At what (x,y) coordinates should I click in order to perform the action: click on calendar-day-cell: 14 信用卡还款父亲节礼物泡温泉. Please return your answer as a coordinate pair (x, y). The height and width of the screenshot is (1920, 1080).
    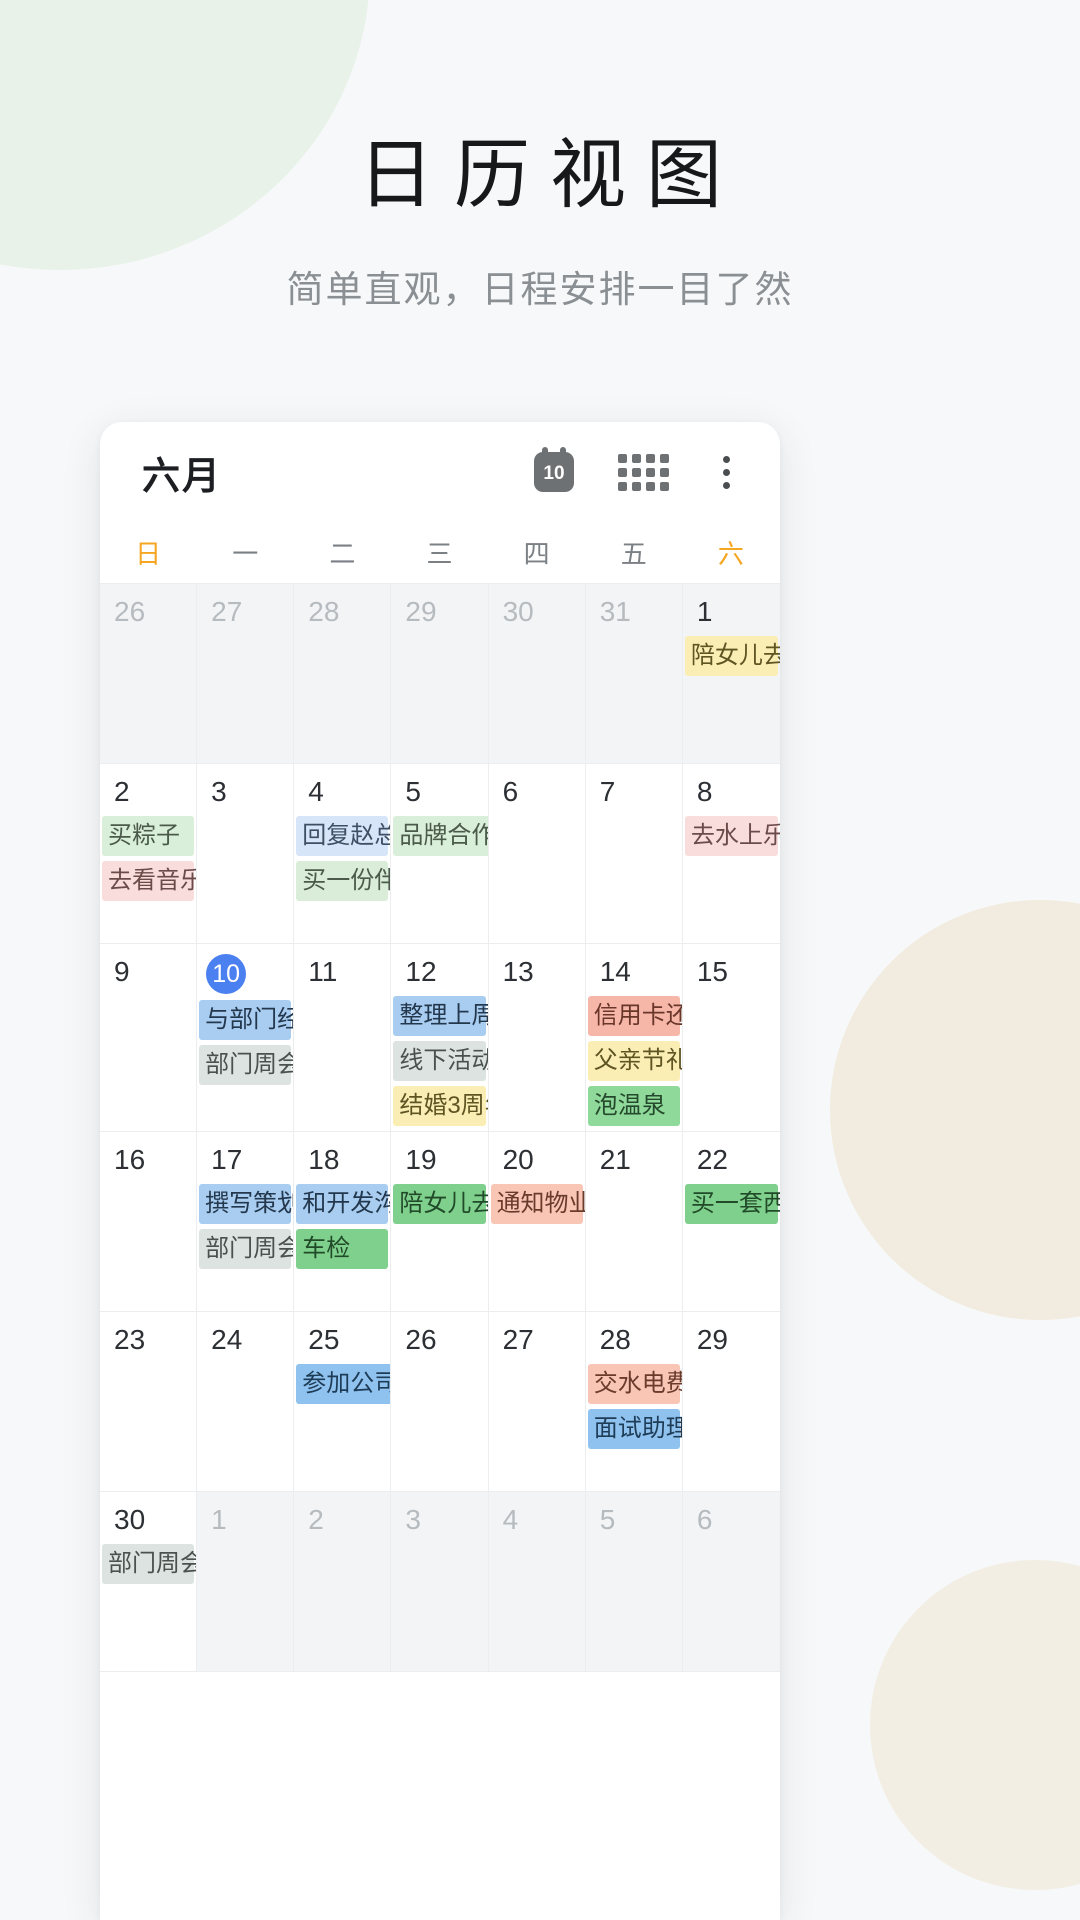
    Looking at the image, I should click on (634, 1037).